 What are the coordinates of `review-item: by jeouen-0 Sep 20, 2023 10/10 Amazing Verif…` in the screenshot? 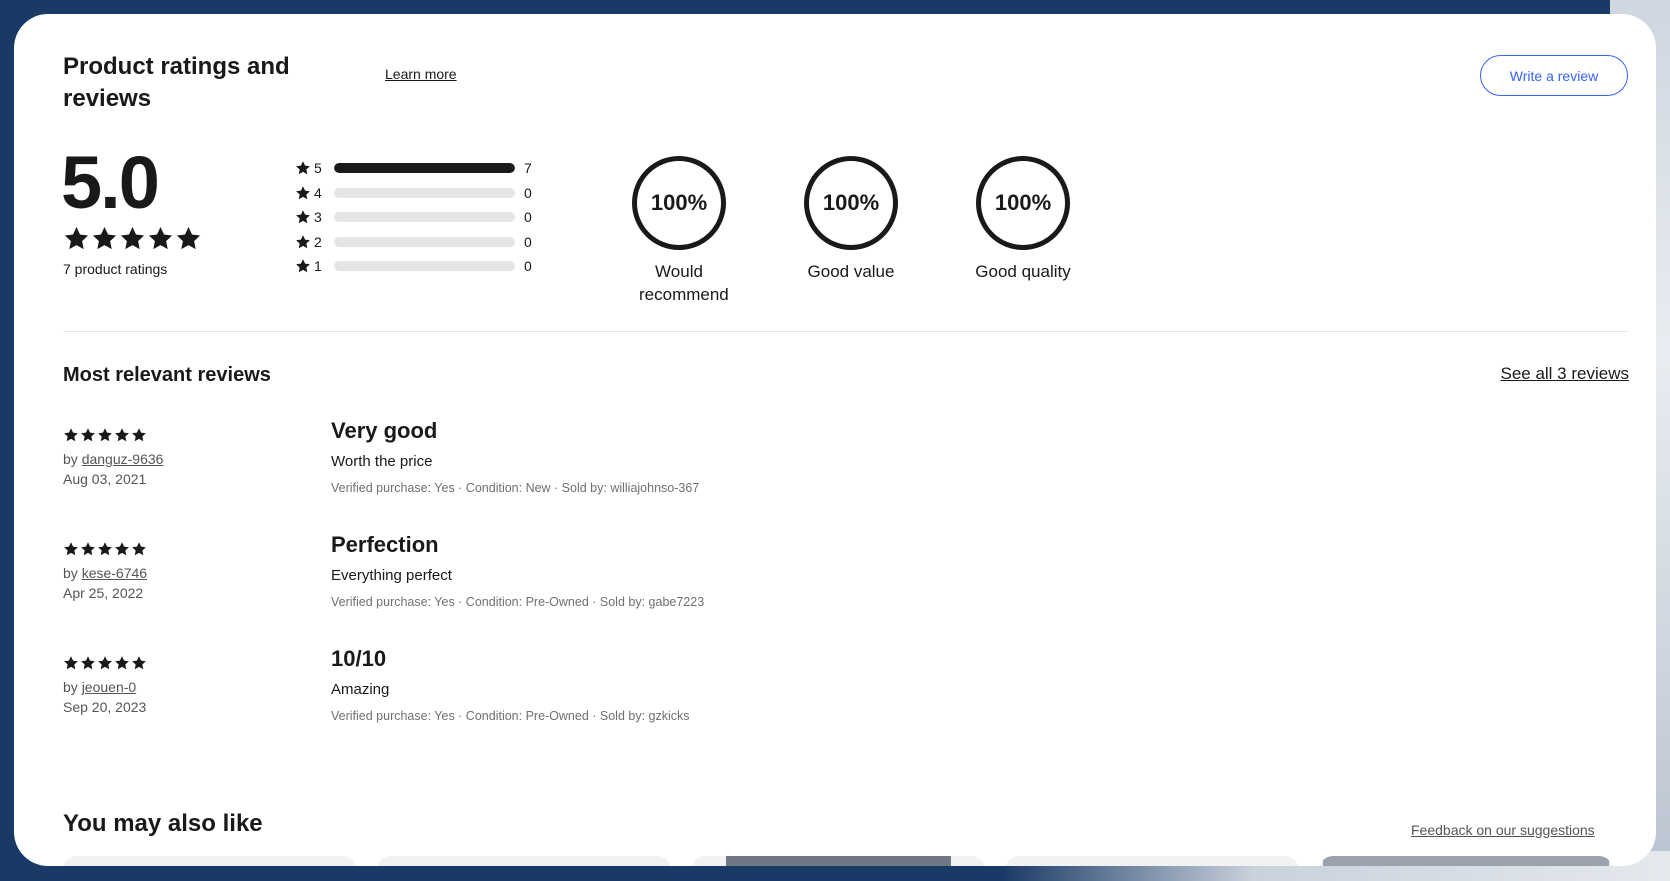 It's located at (813, 705).